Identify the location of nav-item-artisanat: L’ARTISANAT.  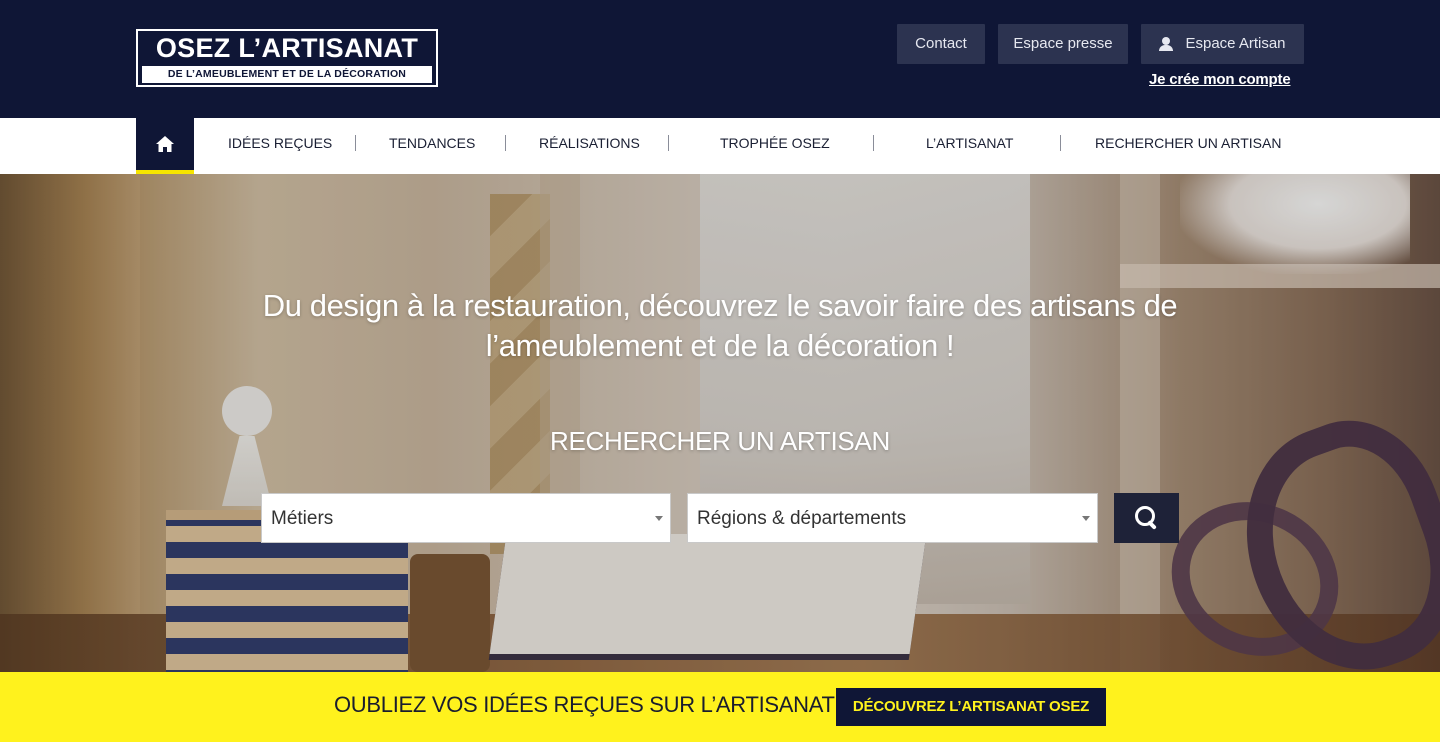
(969, 144).